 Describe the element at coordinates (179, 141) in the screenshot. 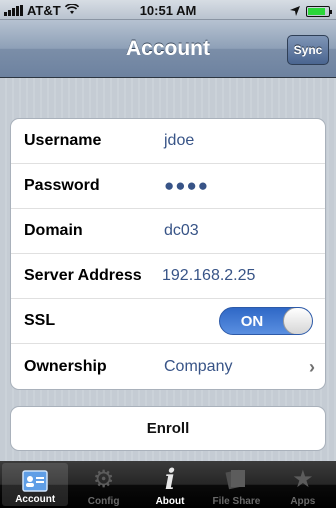

I see `username-field: jdoe` at that location.